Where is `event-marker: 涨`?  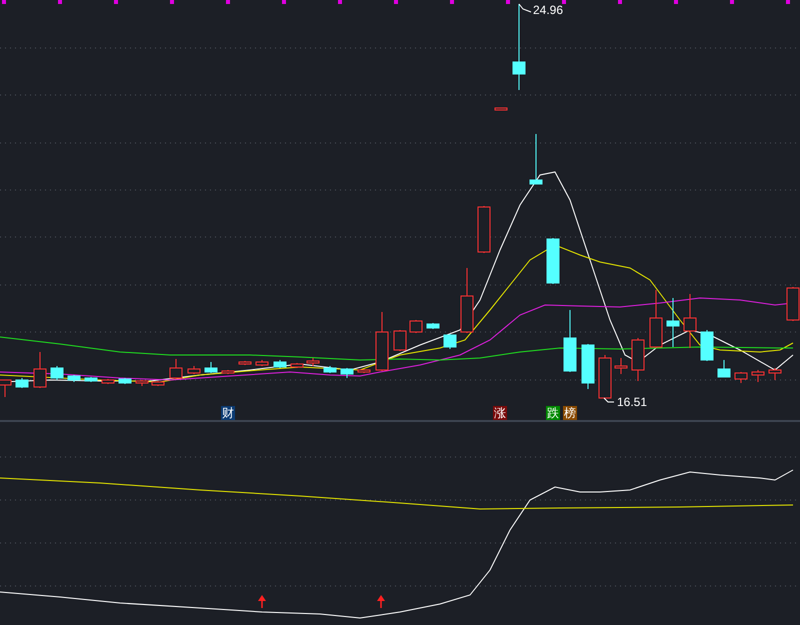
event-marker: 涨 is located at coordinates (500, 413).